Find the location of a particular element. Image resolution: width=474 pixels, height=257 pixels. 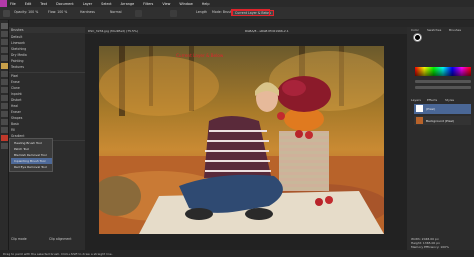

menu-edit: Edit is located at coordinates (28, 4).